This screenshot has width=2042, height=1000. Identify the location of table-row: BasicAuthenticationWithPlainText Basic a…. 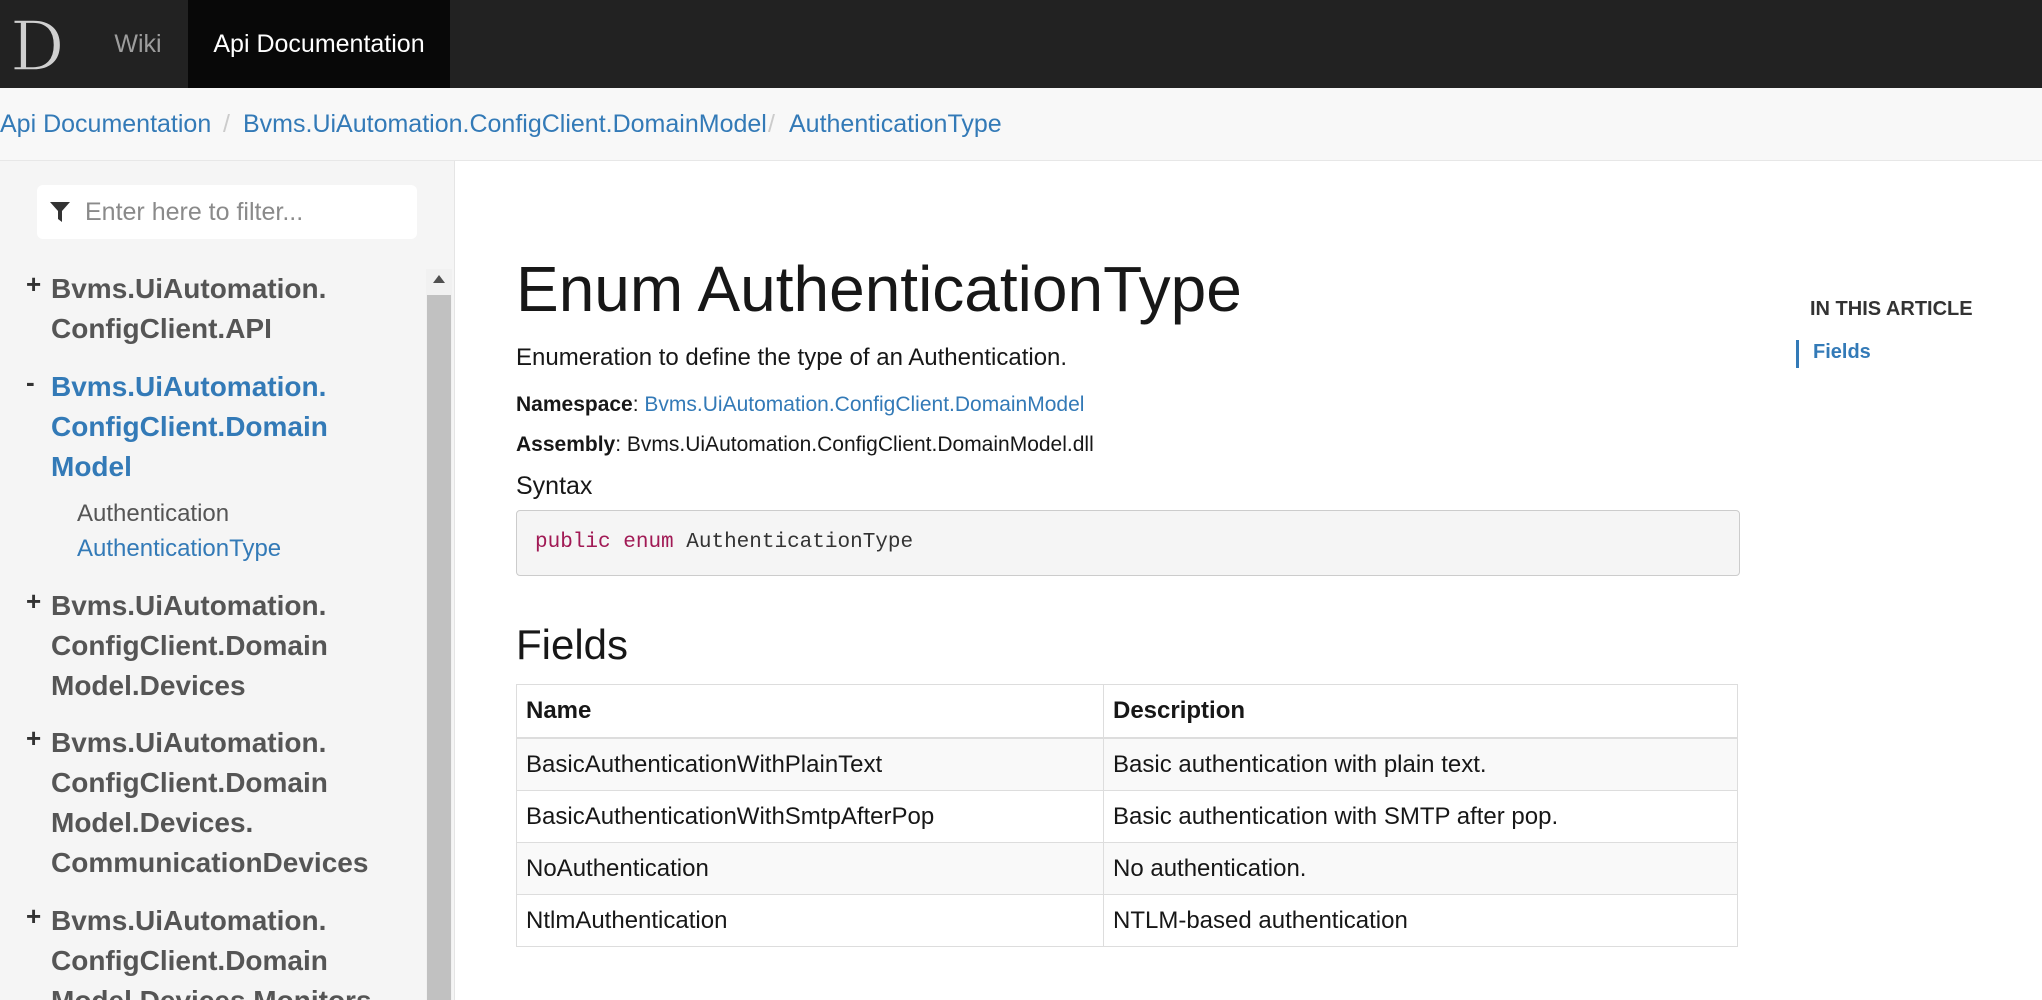
(1127, 764).